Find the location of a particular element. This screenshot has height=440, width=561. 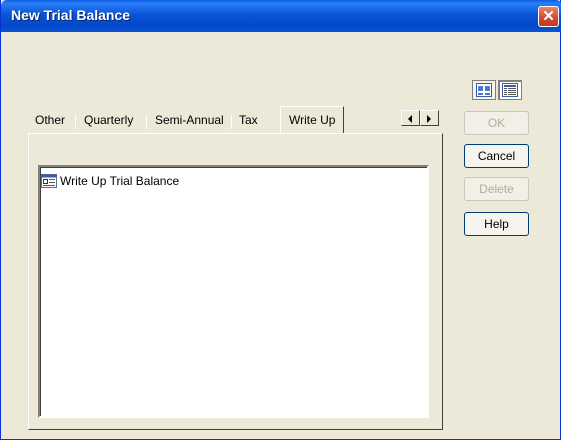

tab-label: Write Up is located at coordinates (312, 120).